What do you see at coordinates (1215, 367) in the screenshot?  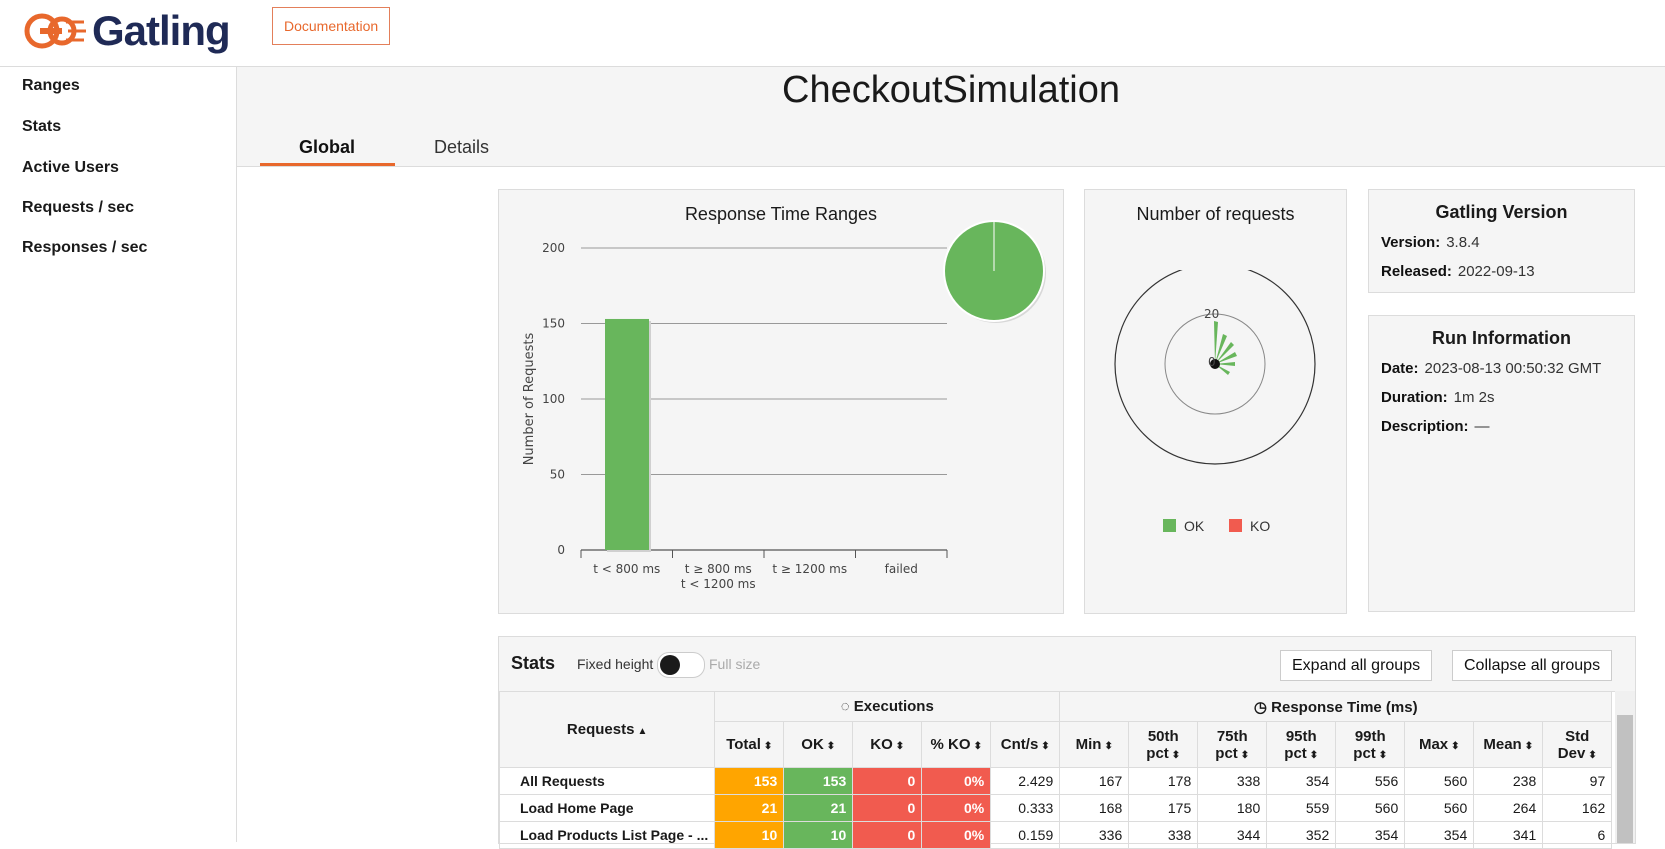 I see `requests-radial-chart: 20 0` at bounding box center [1215, 367].